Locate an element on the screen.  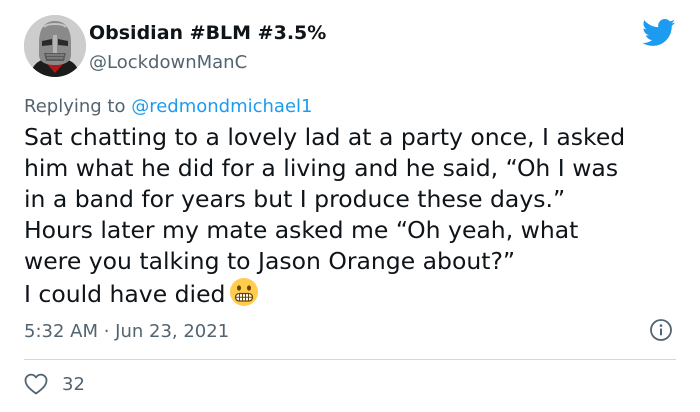
like-count: 32 is located at coordinates (73, 384).